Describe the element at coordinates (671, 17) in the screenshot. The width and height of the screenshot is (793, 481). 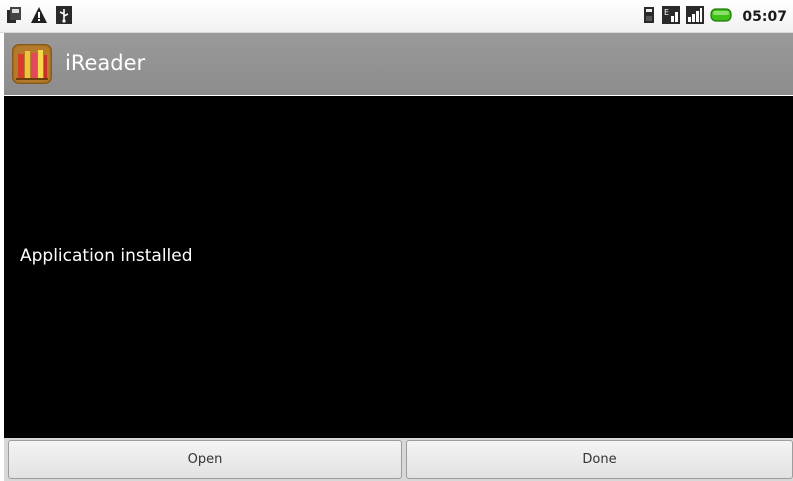
I see `data-signal-icon: E` at that location.